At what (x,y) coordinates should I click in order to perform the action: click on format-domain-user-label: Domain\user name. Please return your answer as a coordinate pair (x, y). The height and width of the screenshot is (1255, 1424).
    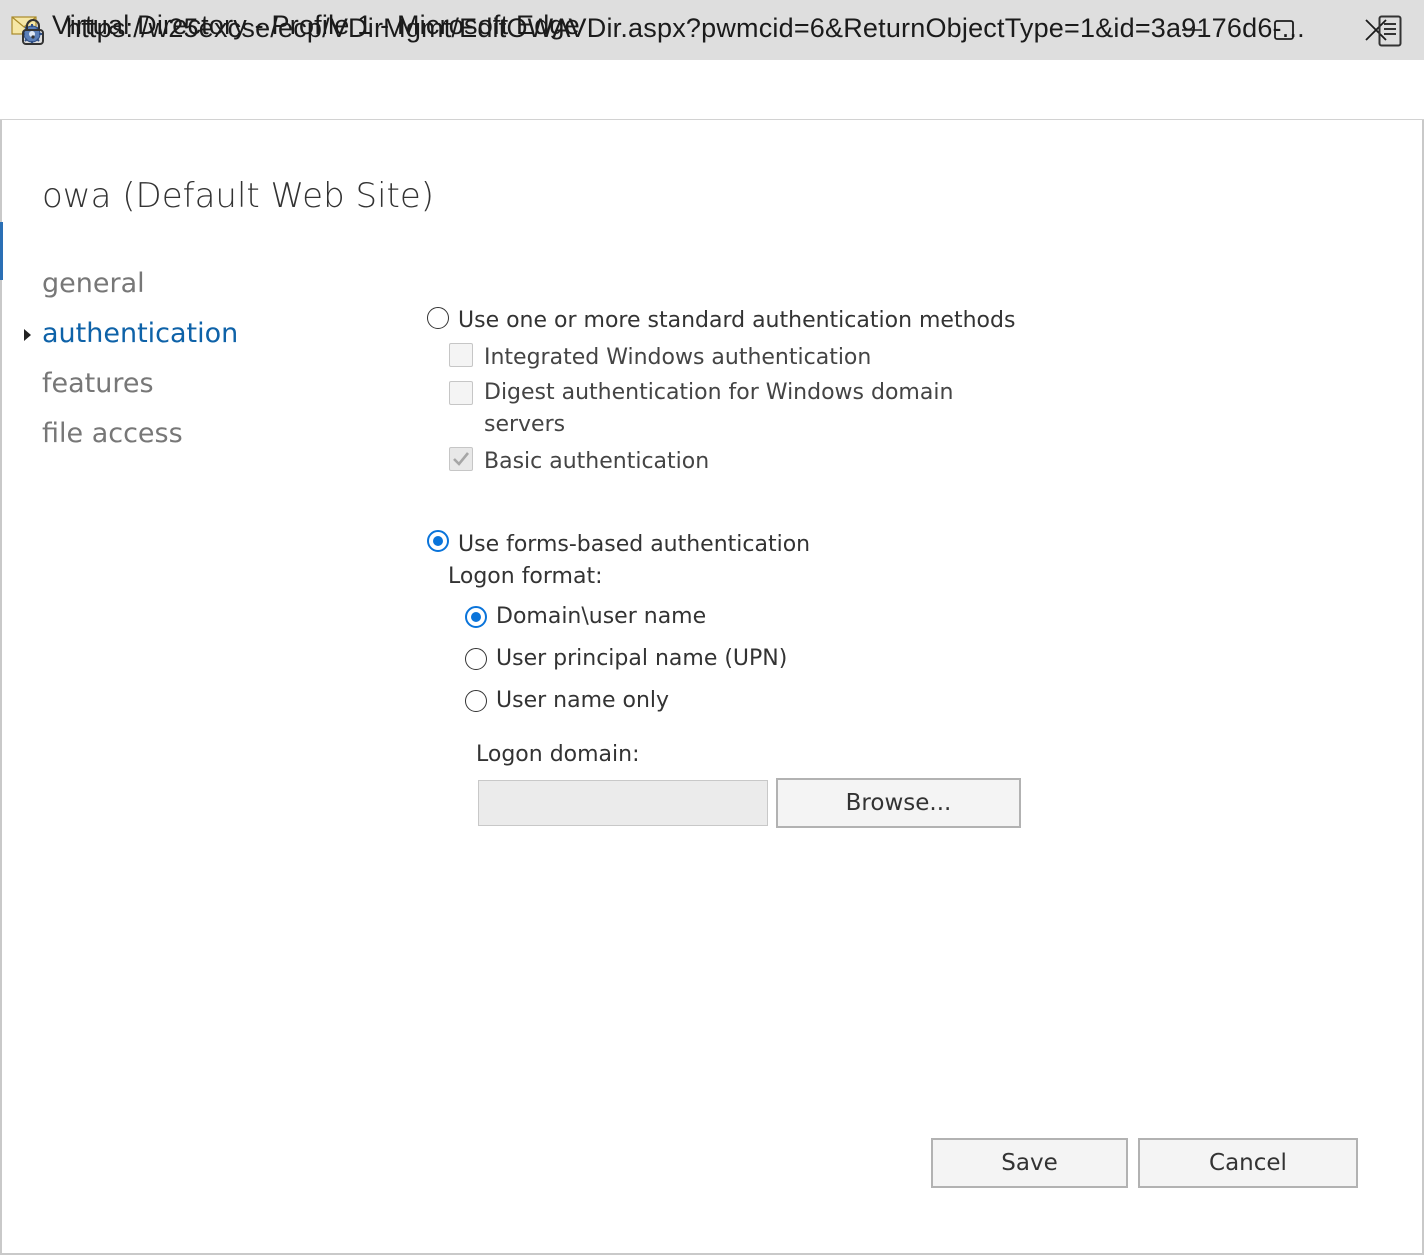
    Looking at the image, I should click on (601, 616).